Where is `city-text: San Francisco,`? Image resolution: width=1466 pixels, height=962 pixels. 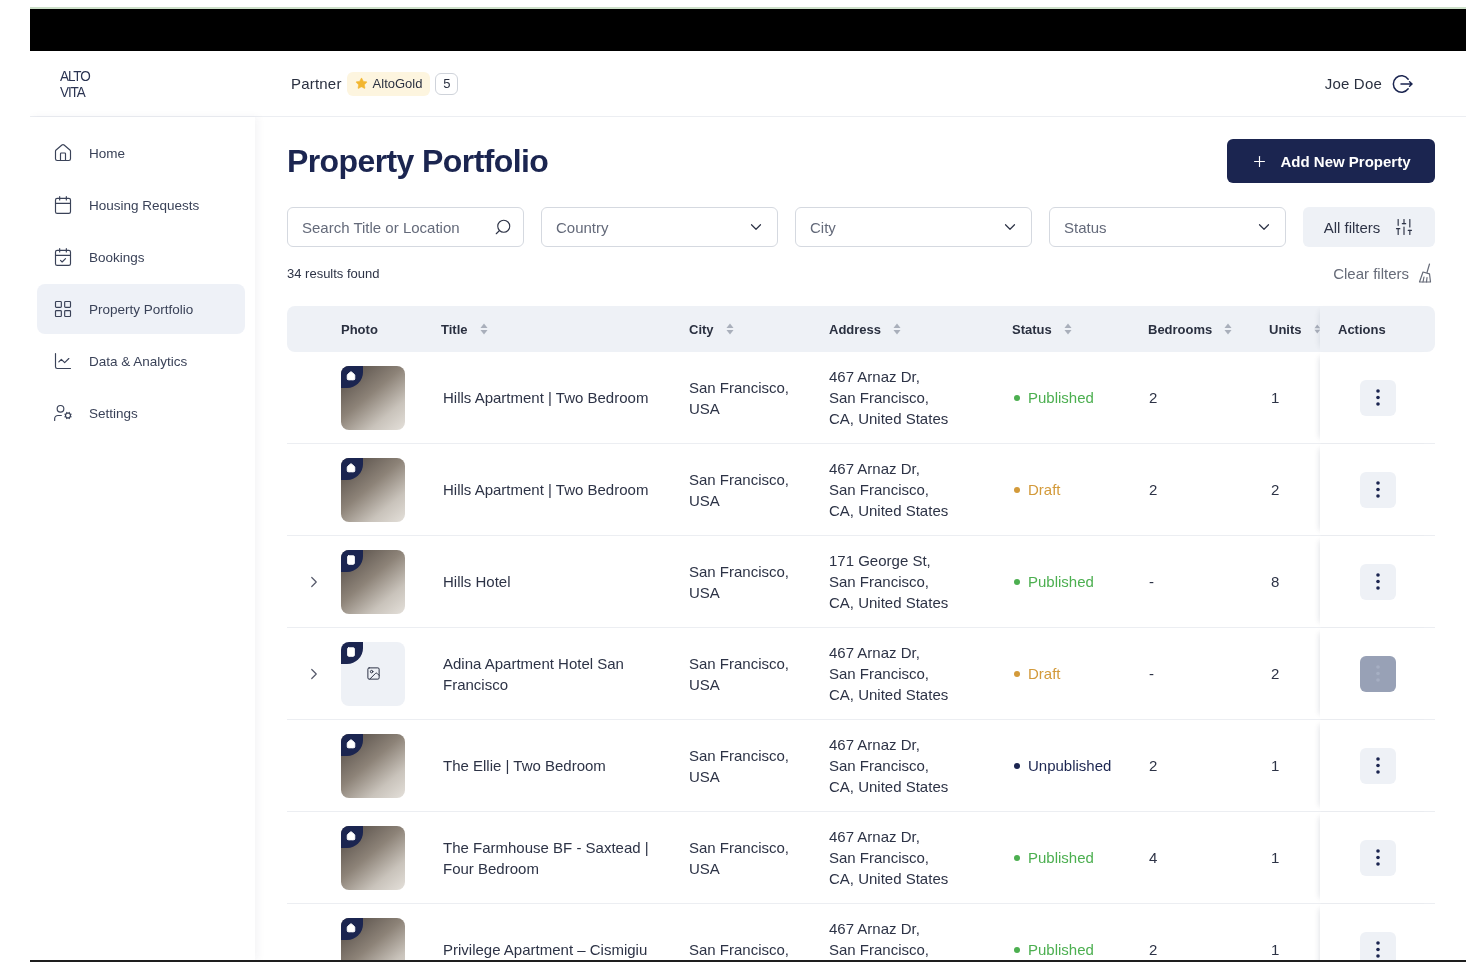 city-text: San Francisco, is located at coordinates (739, 950).